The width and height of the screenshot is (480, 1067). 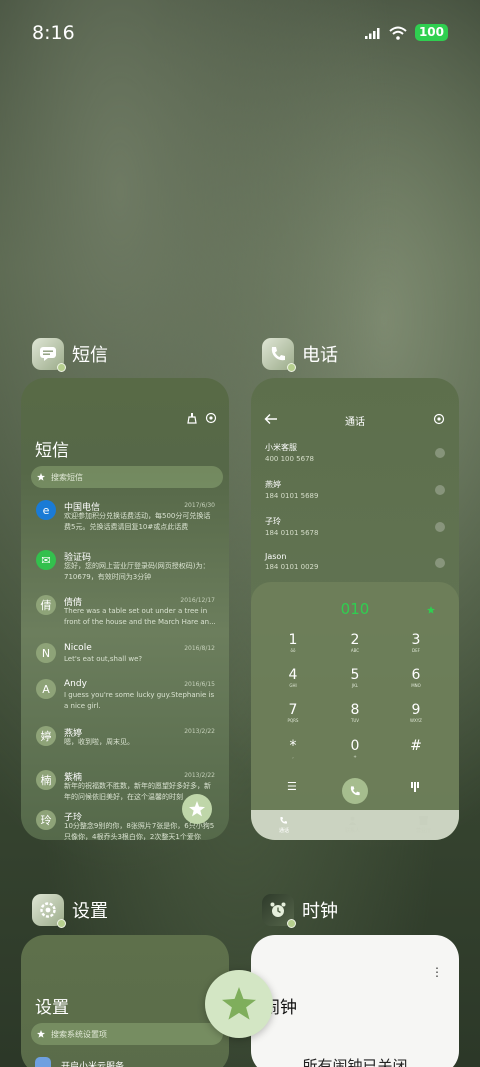 What do you see at coordinates (355, 1001) in the screenshot?
I see `clock-app-card: ⋮ 闹钟 所有闹钟已关闭` at bounding box center [355, 1001].